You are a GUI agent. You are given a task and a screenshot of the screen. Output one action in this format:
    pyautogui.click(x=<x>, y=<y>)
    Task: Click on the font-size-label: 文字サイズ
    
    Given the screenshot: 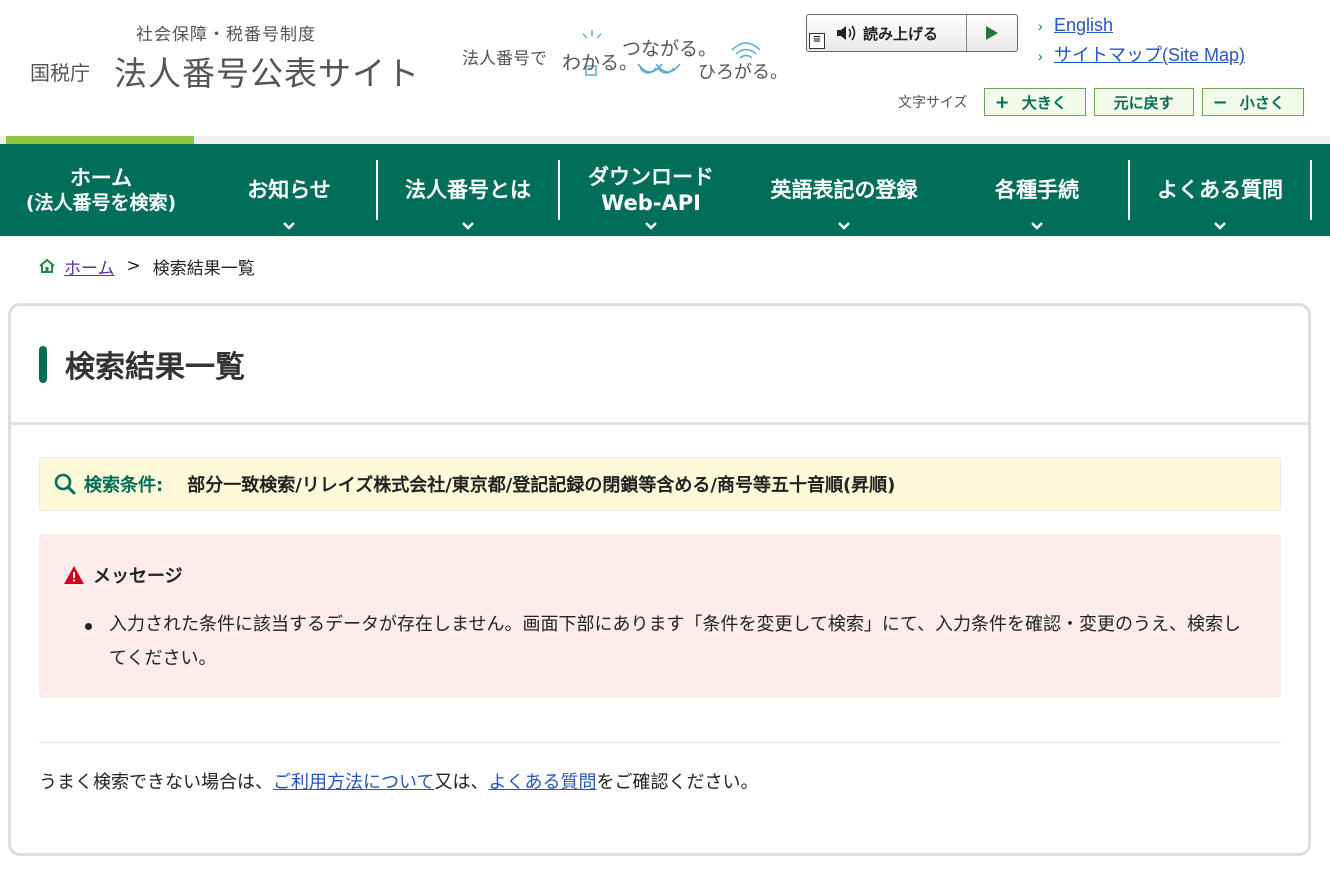 What is the action you would take?
    pyautogui.click(x=933, y=103)
    